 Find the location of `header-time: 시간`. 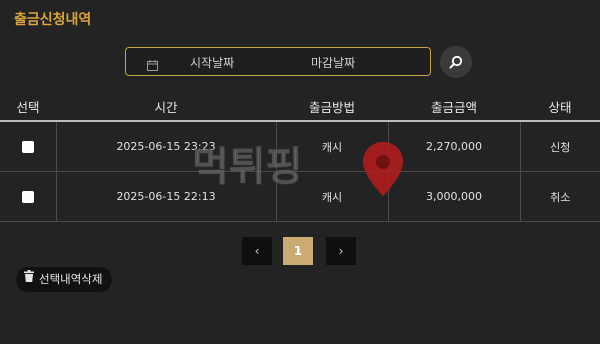

header-time: 시간 is located at coordinates (166, 107).